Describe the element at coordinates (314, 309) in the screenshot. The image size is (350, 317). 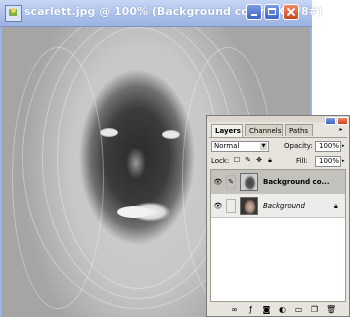
I see `new-layer-icon: ❐` at that location.